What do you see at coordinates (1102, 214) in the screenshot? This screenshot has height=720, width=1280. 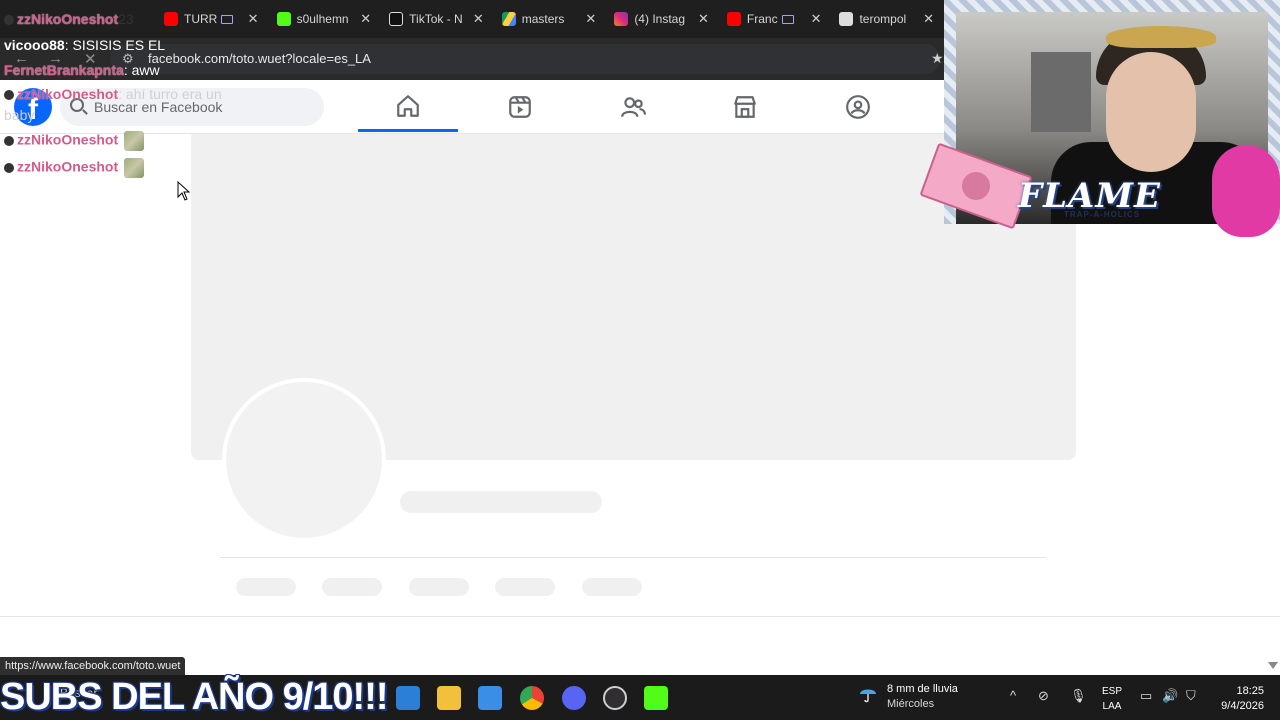 I see `overlay-subtitle: TRAP-A-HOLICS` at bounding box center [1102, 214].